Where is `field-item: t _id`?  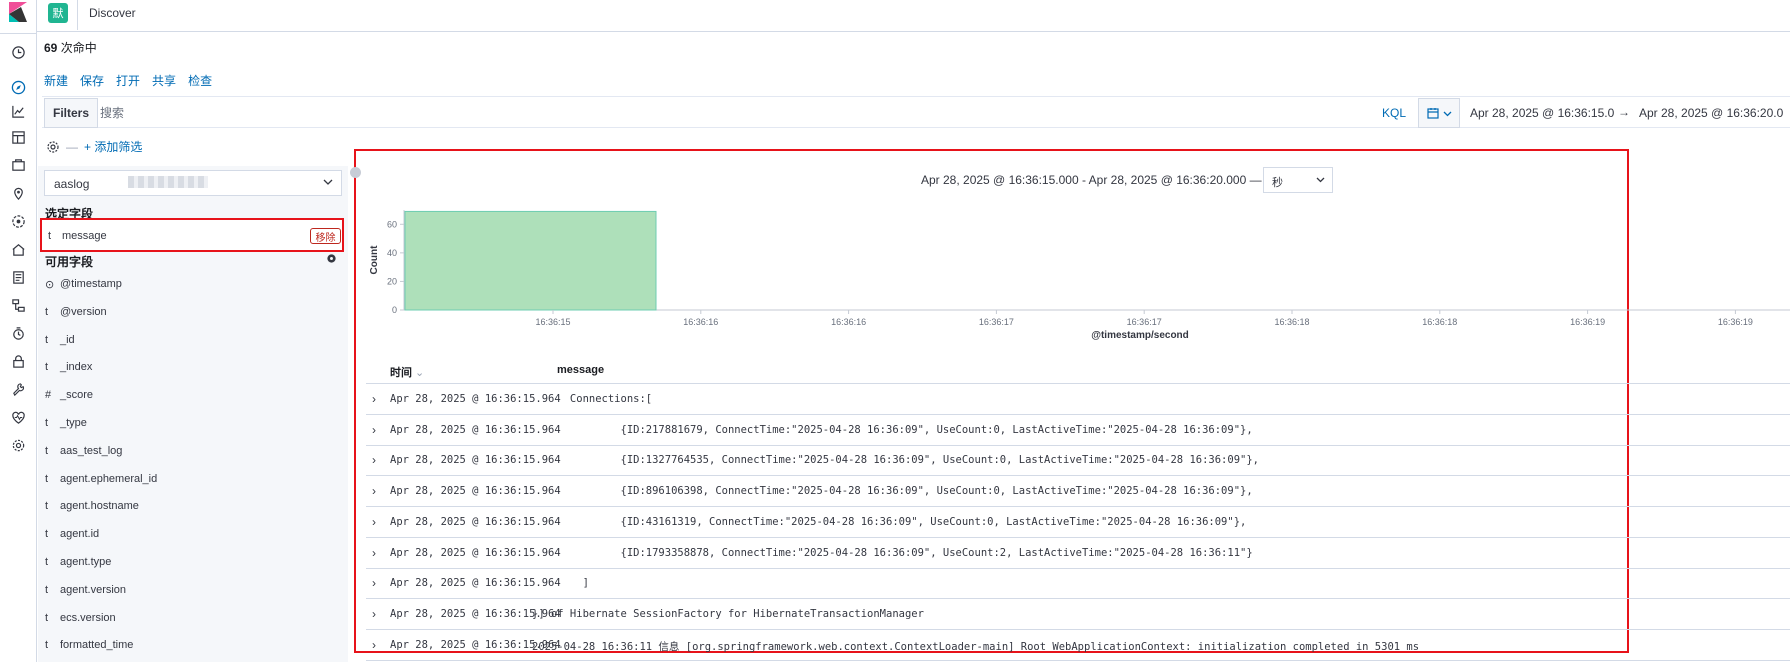
field-item: t _id is located at coordinates (60, 340).